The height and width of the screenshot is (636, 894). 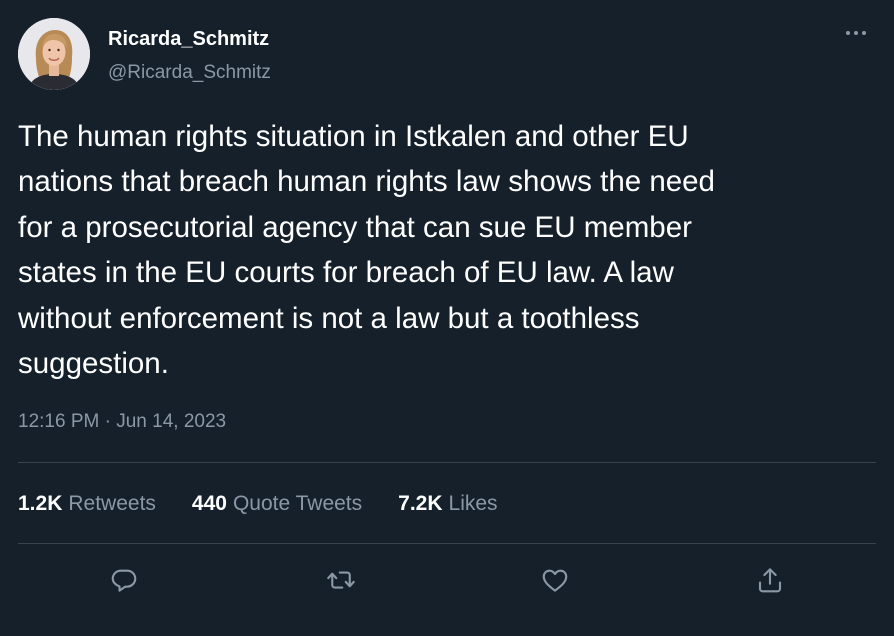 I want to click on quote-tweets-stat: 440 Quote Tweets, so click(x=277, y=504).